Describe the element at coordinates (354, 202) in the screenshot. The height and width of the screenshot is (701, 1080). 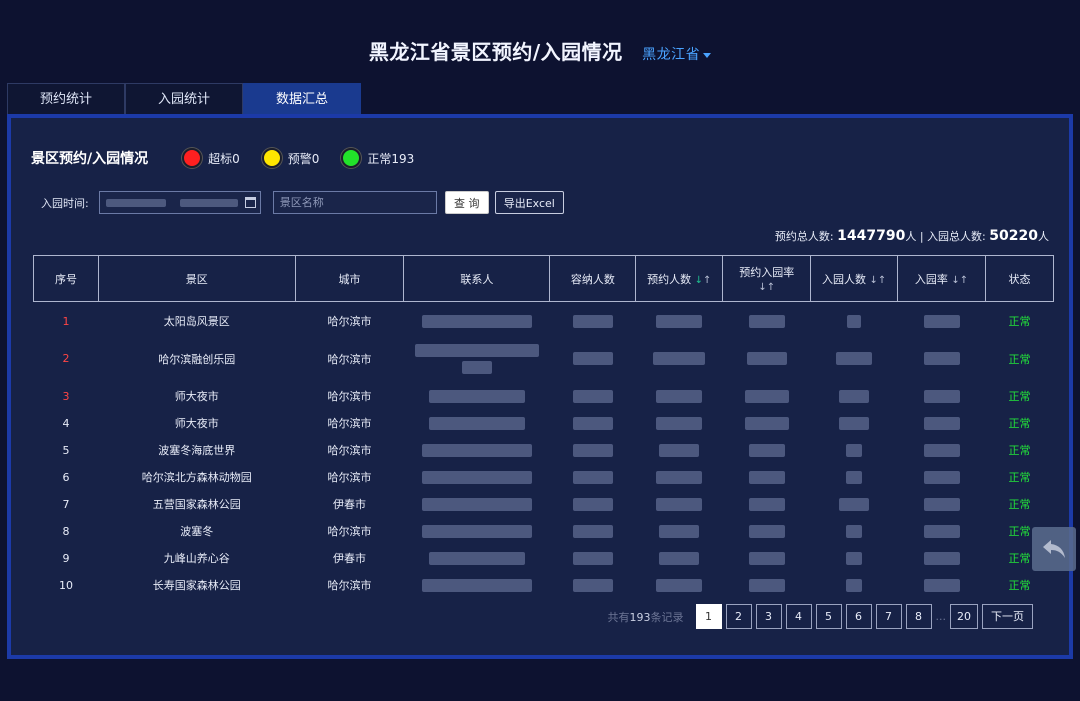
I see `scenic-name-input` at that location.